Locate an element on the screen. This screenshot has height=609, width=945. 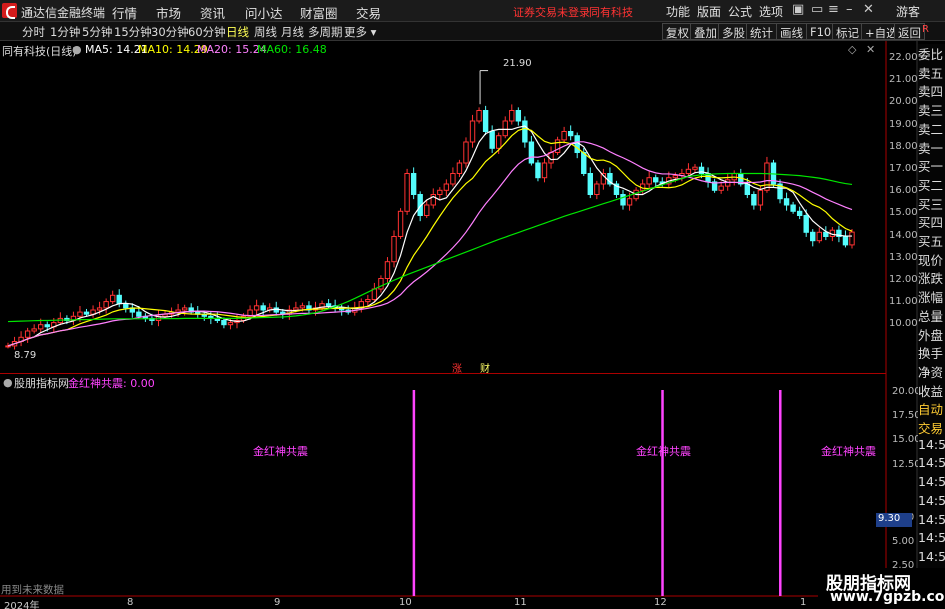
indicator-settings-icon: ● is located at coordinates (8, 382).